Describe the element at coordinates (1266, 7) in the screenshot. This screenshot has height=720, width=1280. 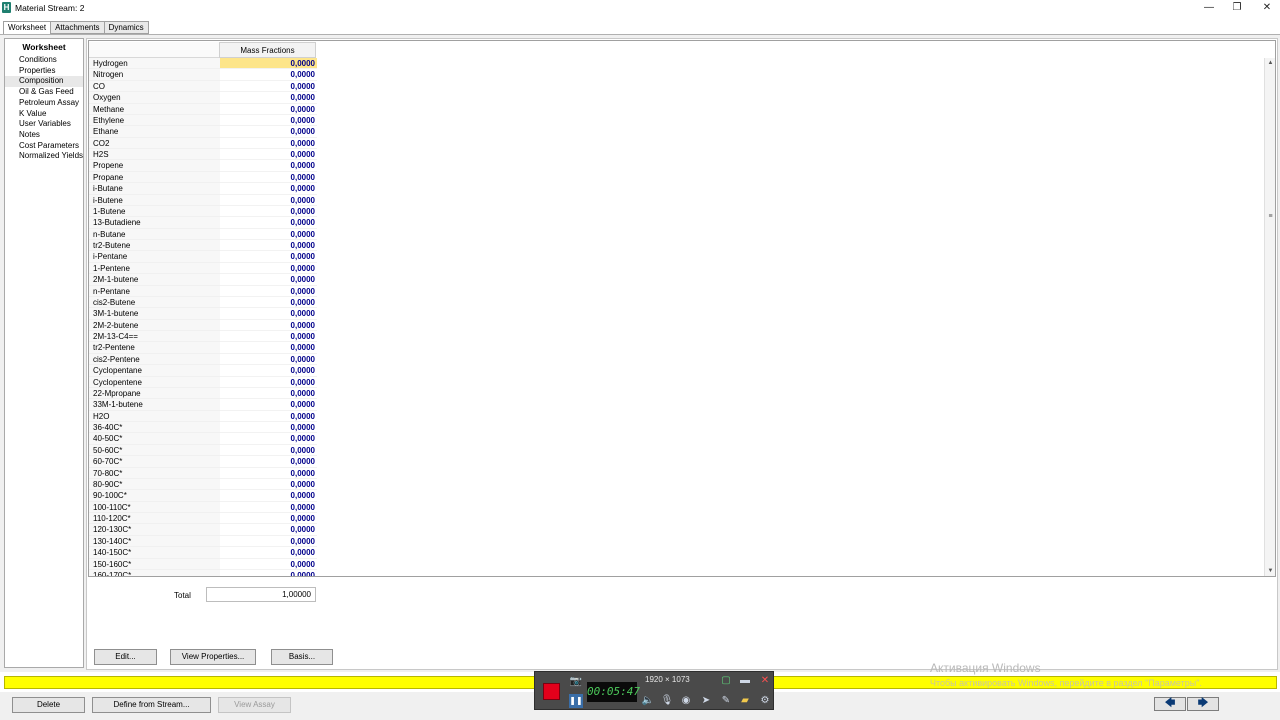
I see `close-button: ✕` at that location.